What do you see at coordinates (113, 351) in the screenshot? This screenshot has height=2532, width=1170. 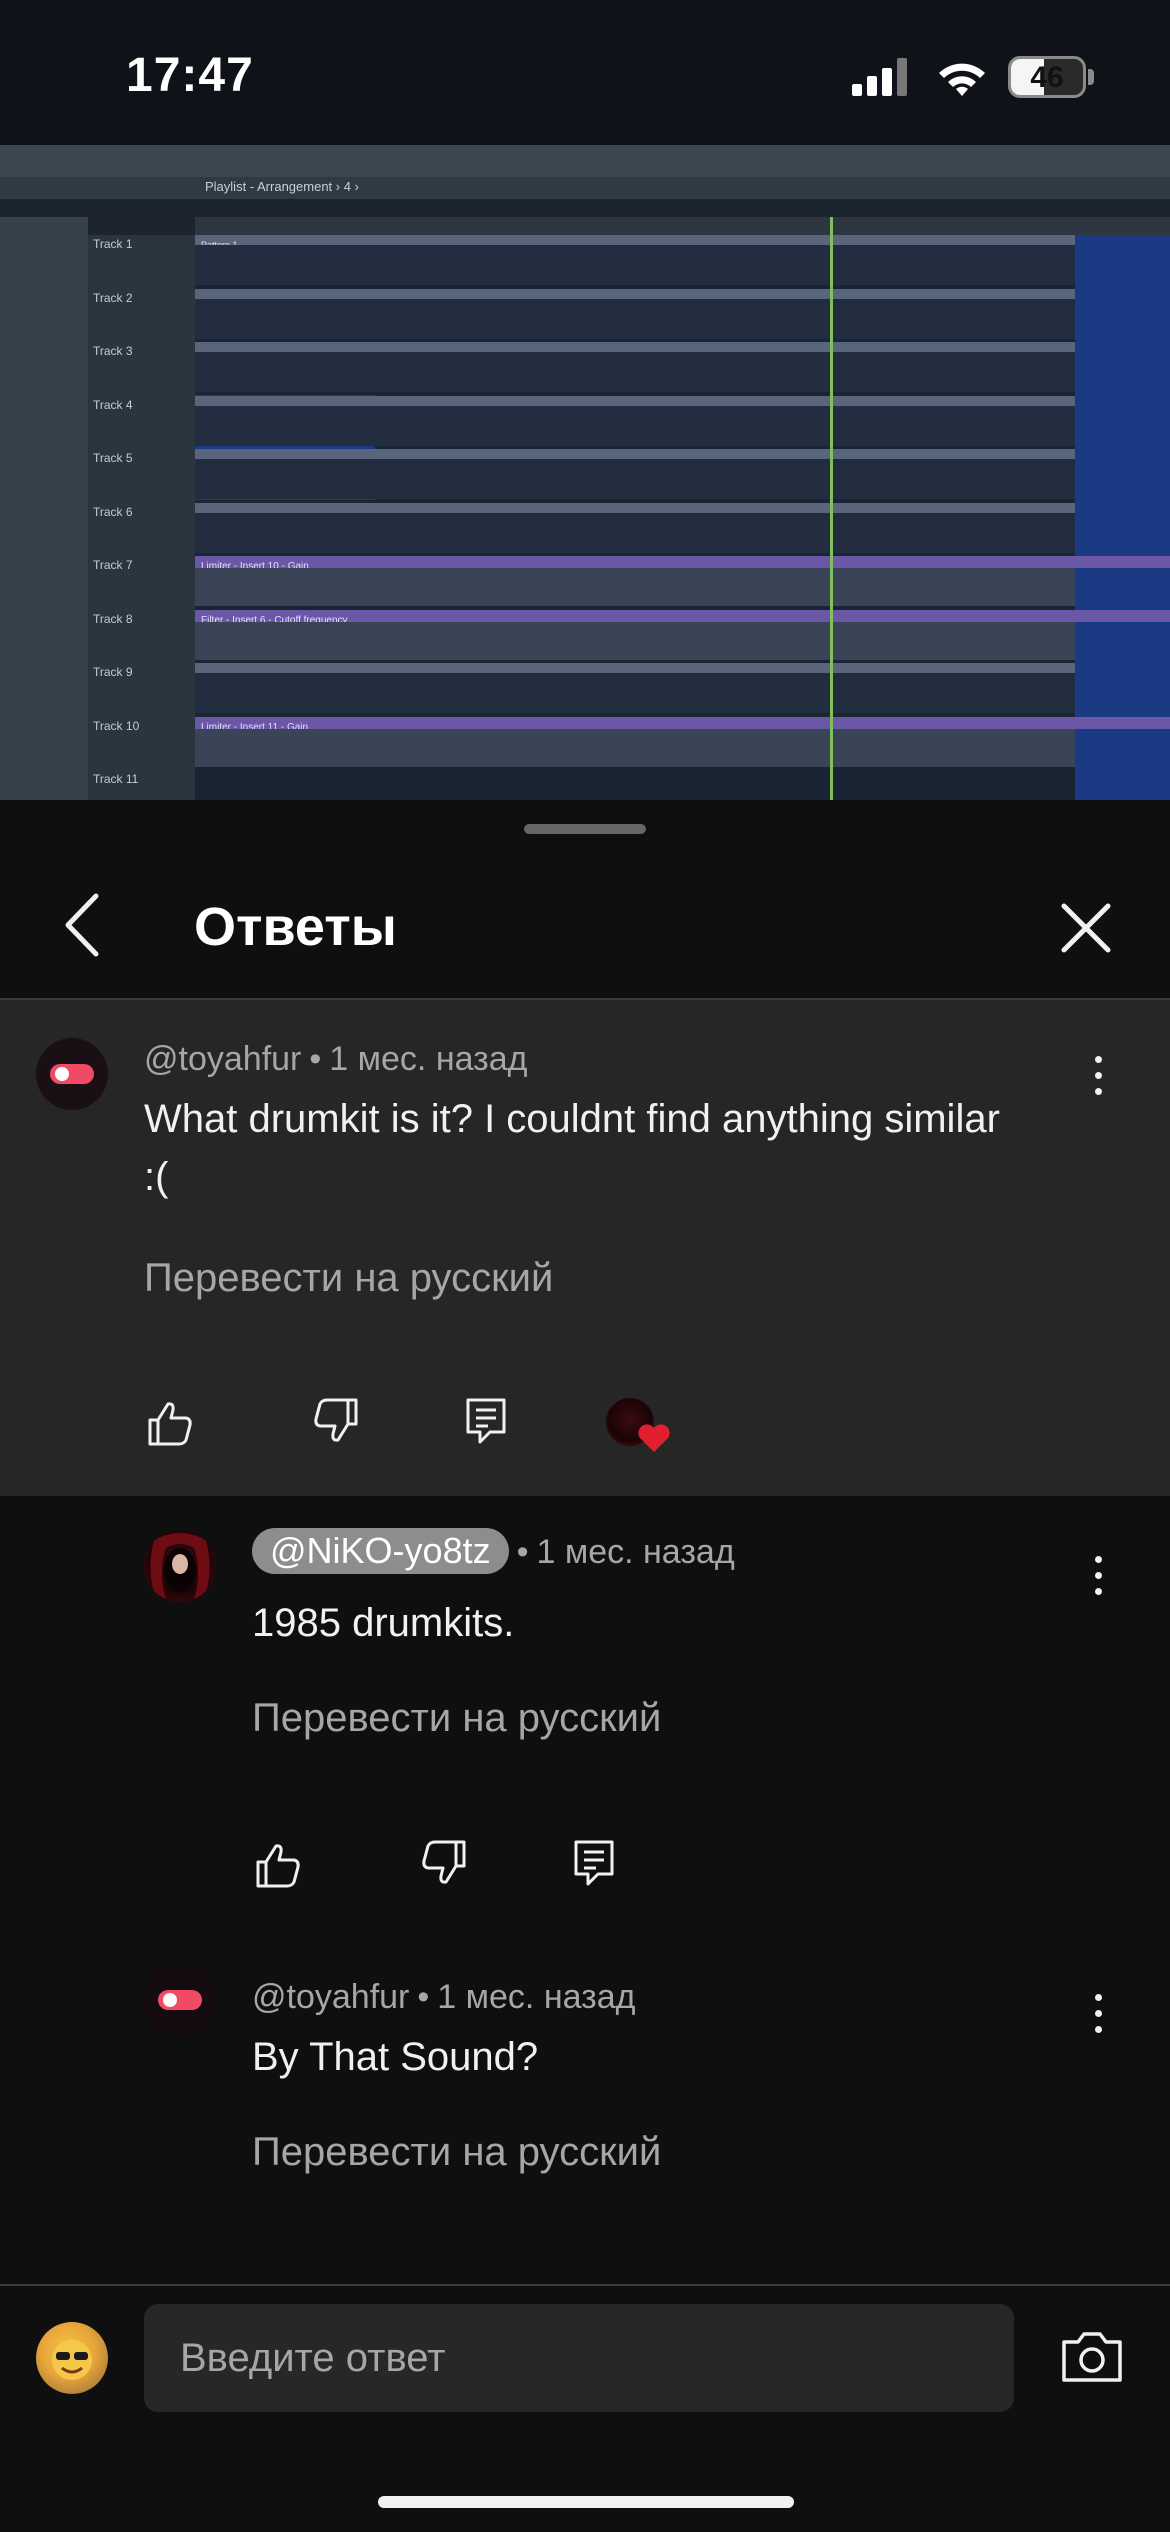 I see `daw-track-label: Track 3` at bounding box center [113, 351].